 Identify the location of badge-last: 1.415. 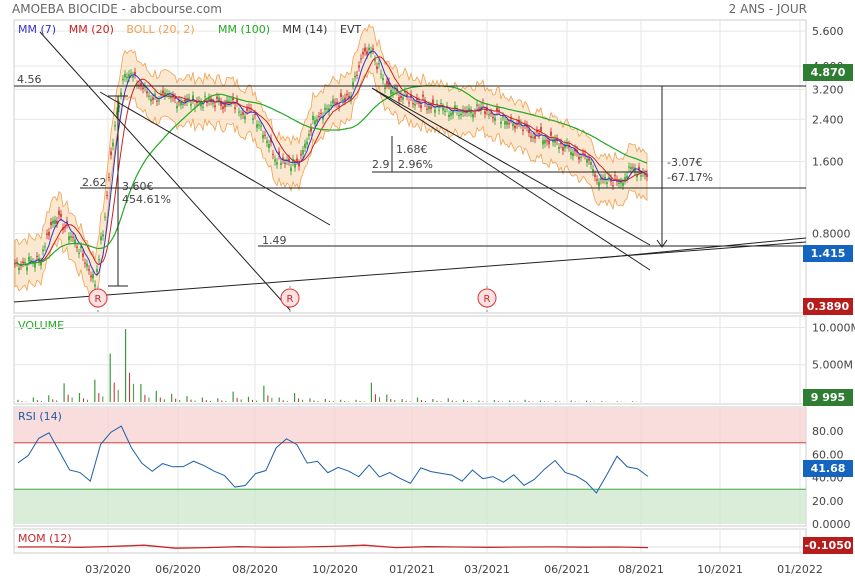
(828, 253).